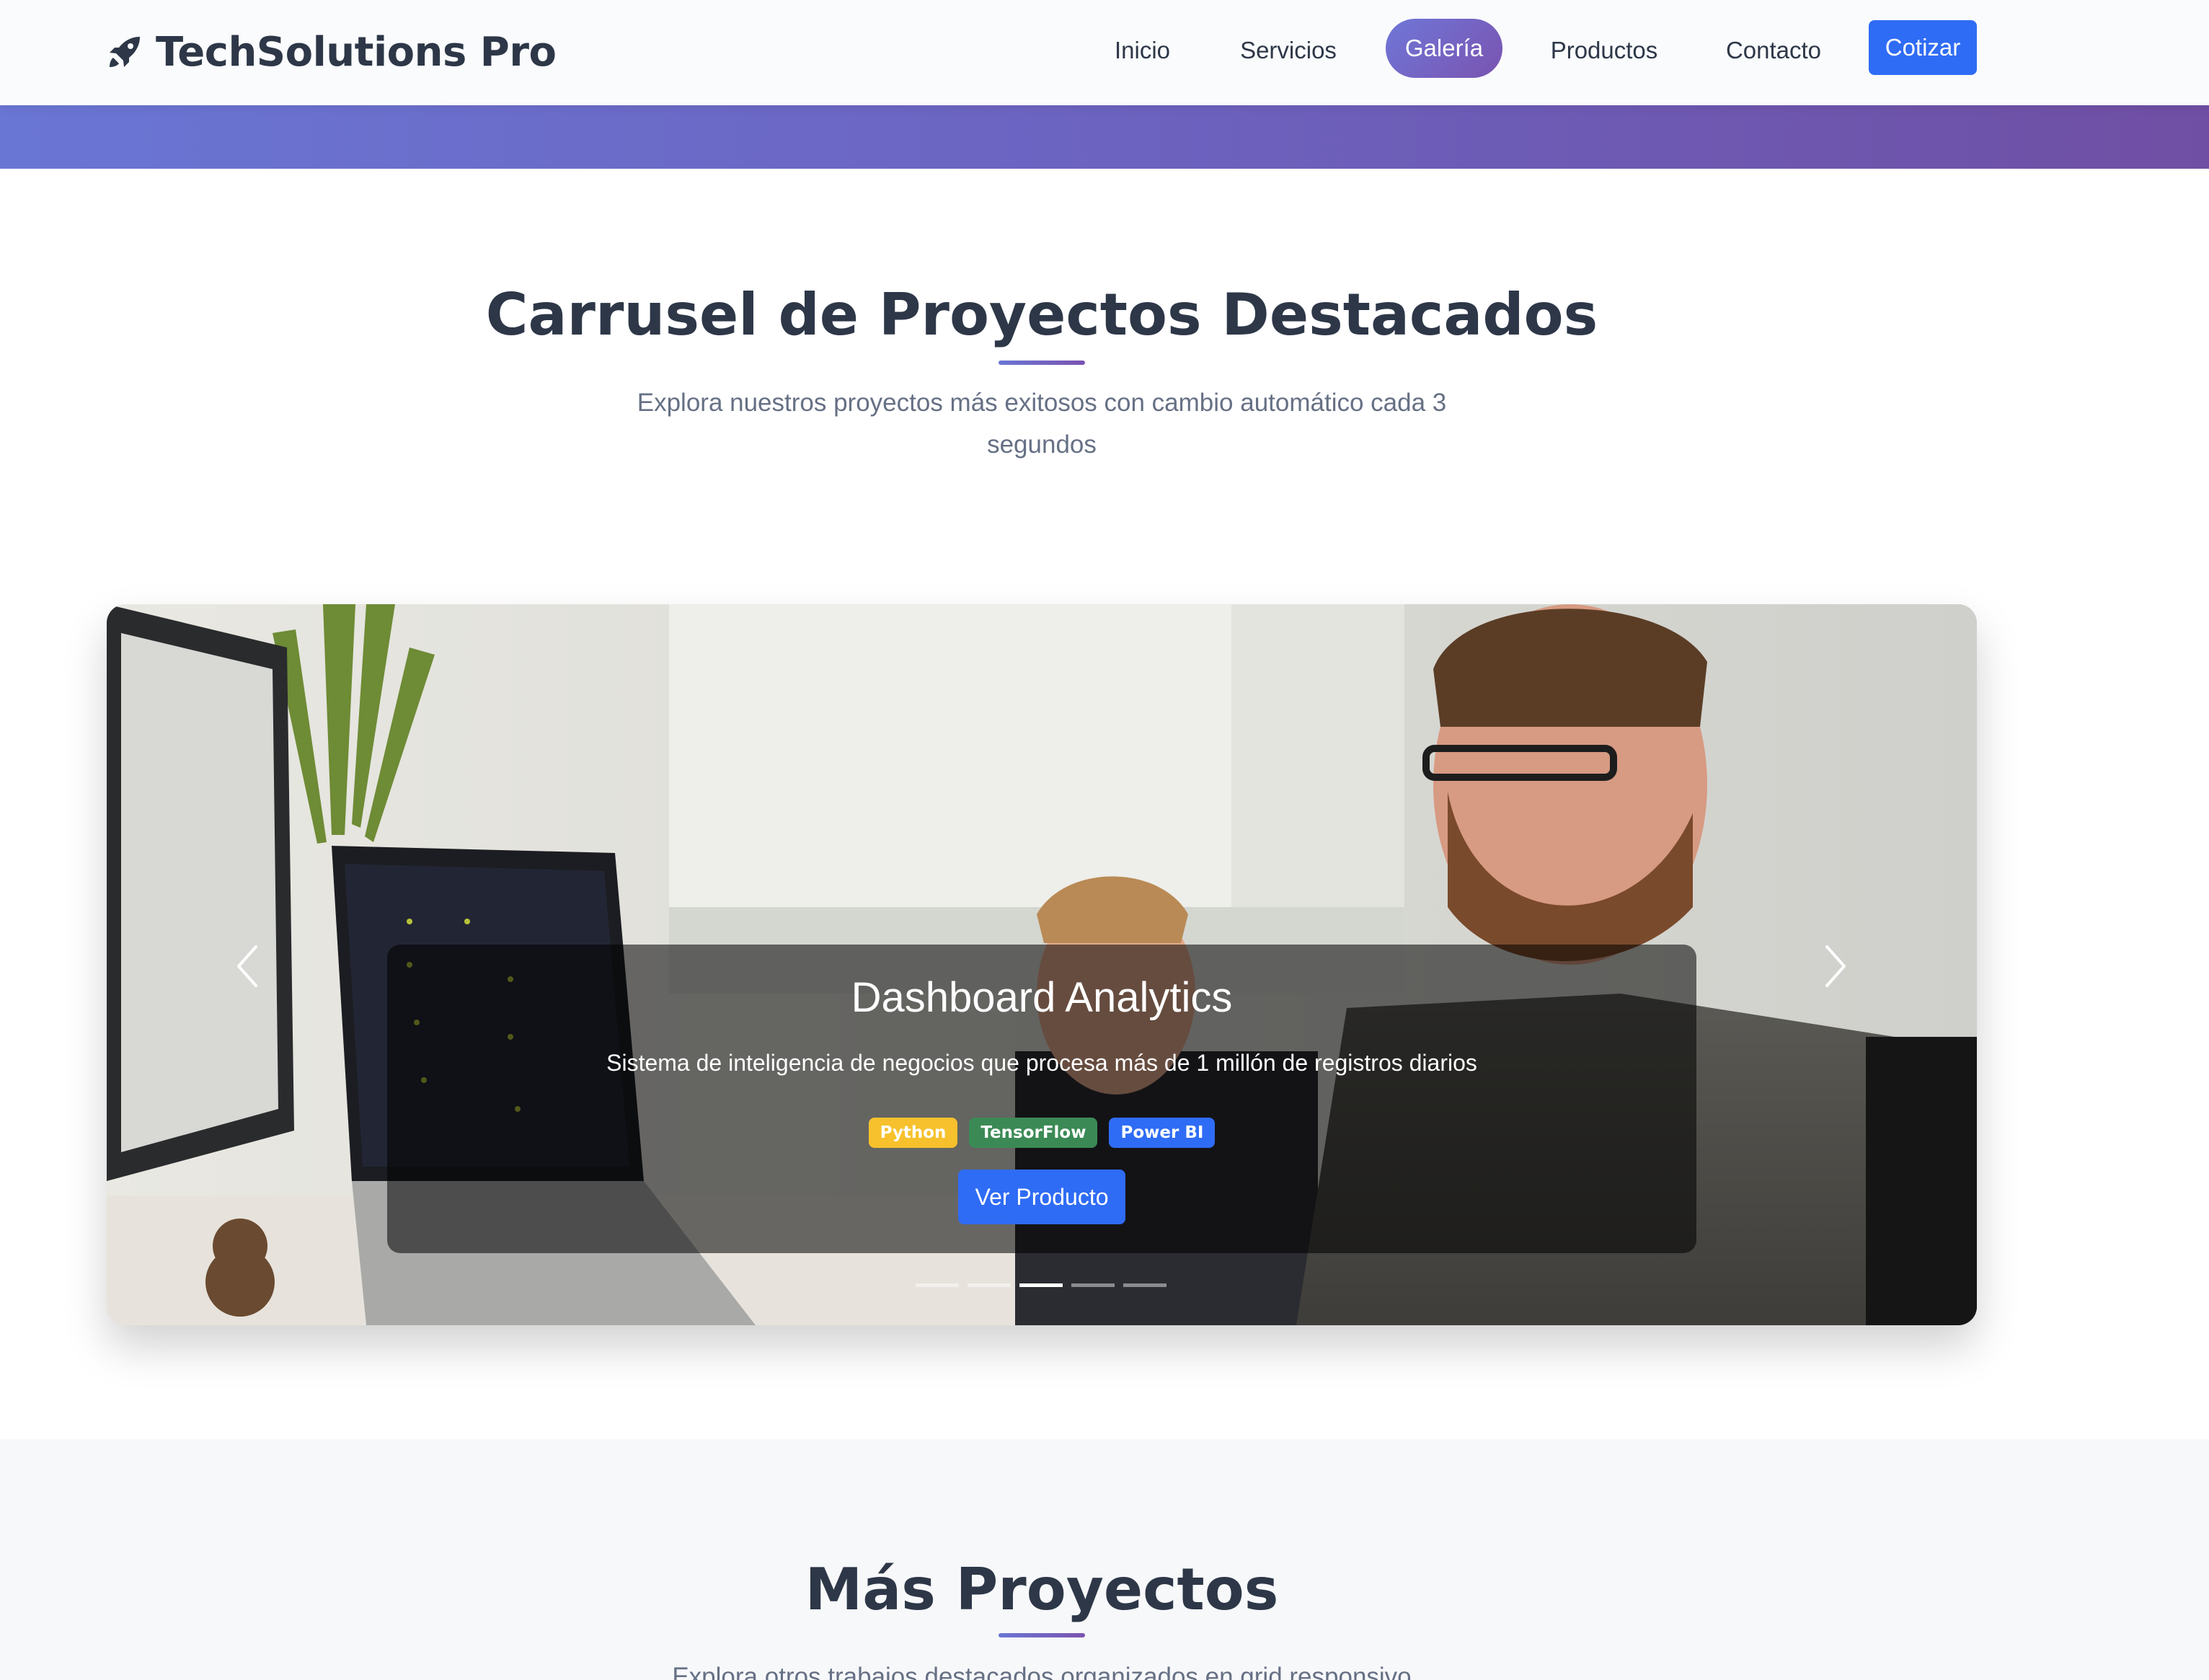 Image resolution: width=2209 pixels, height=1680 pixels. What do you see at coordinates (1033, 1133) in the screenshot?
I see `tag-tensorflow: TensorFlow` at bounding box center [1033, 1133].